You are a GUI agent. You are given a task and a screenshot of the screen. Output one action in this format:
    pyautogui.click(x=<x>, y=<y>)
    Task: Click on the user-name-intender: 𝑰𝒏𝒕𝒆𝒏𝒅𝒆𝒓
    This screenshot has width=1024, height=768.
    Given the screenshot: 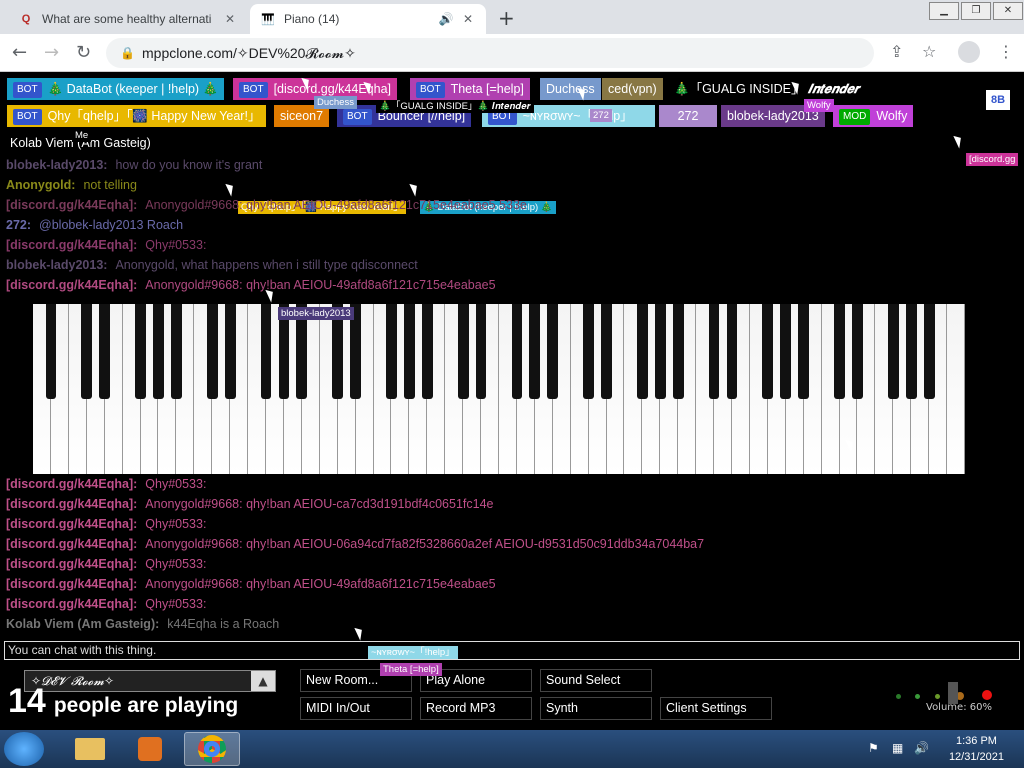 What is the action you would take?
    pyautogui.click(x=834, y=89)
    